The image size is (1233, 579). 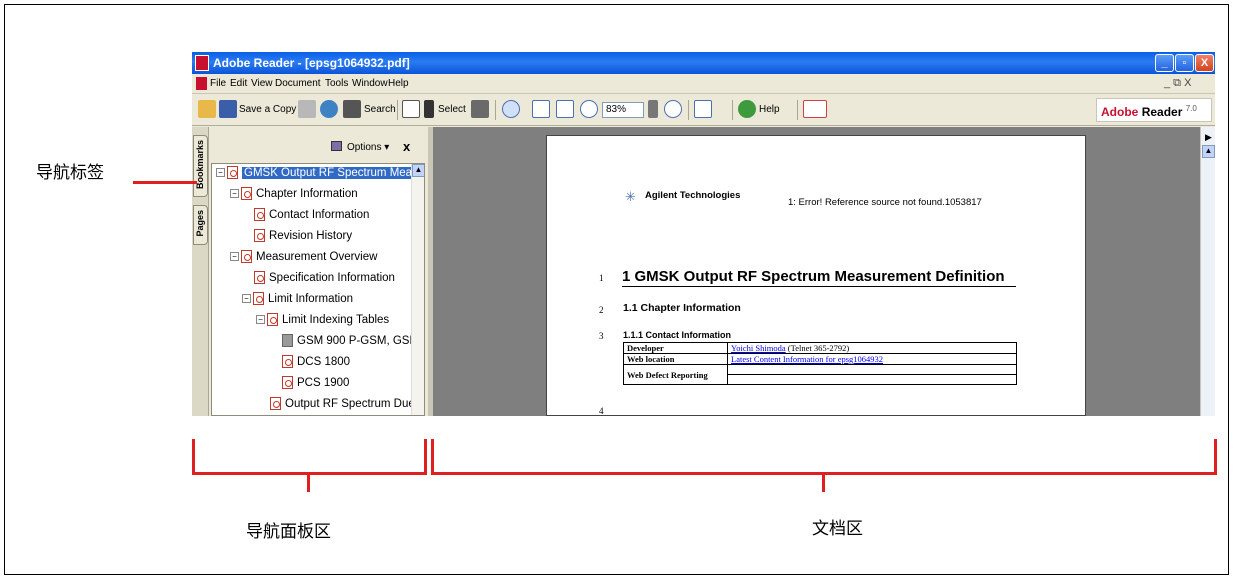 I want to click on options-button: Options ▾, so click(x=368, y=147).